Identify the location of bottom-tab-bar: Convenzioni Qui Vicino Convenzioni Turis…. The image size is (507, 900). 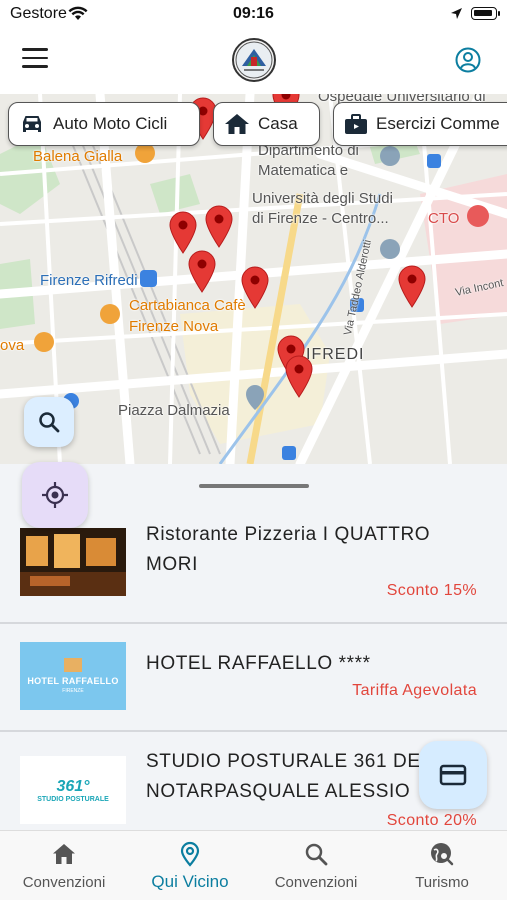
(253, 865).